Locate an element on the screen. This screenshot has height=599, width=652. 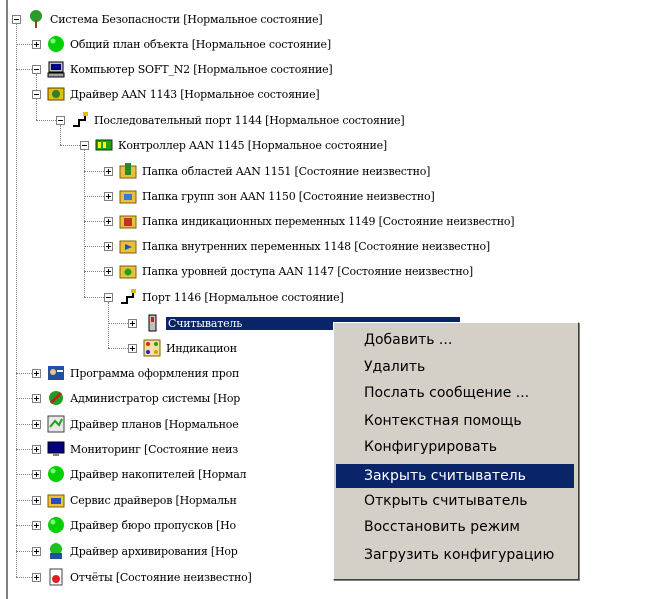
context-menu-item: Закрыть считыватель is located at coordinates (455, 476).